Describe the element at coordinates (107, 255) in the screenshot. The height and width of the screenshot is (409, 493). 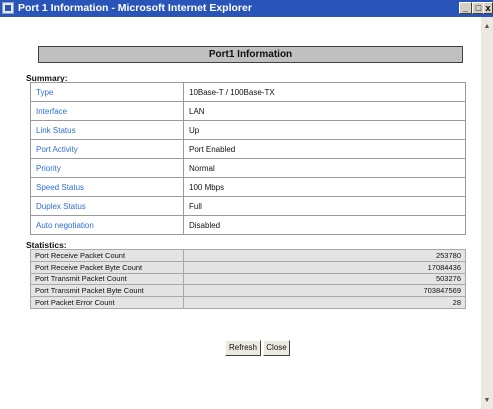
I see `row-label: Port Receive Packet Count` at that location.